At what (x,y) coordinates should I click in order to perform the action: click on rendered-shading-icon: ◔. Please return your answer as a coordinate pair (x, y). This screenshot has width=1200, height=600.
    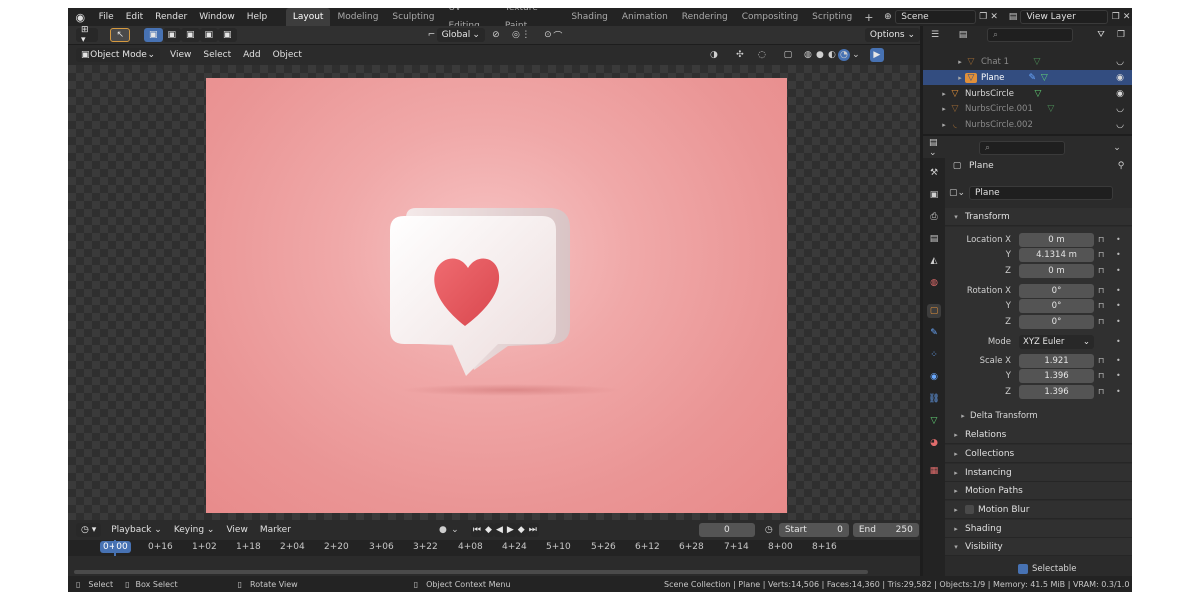
    Looking at the image, I should click on (843, 55).